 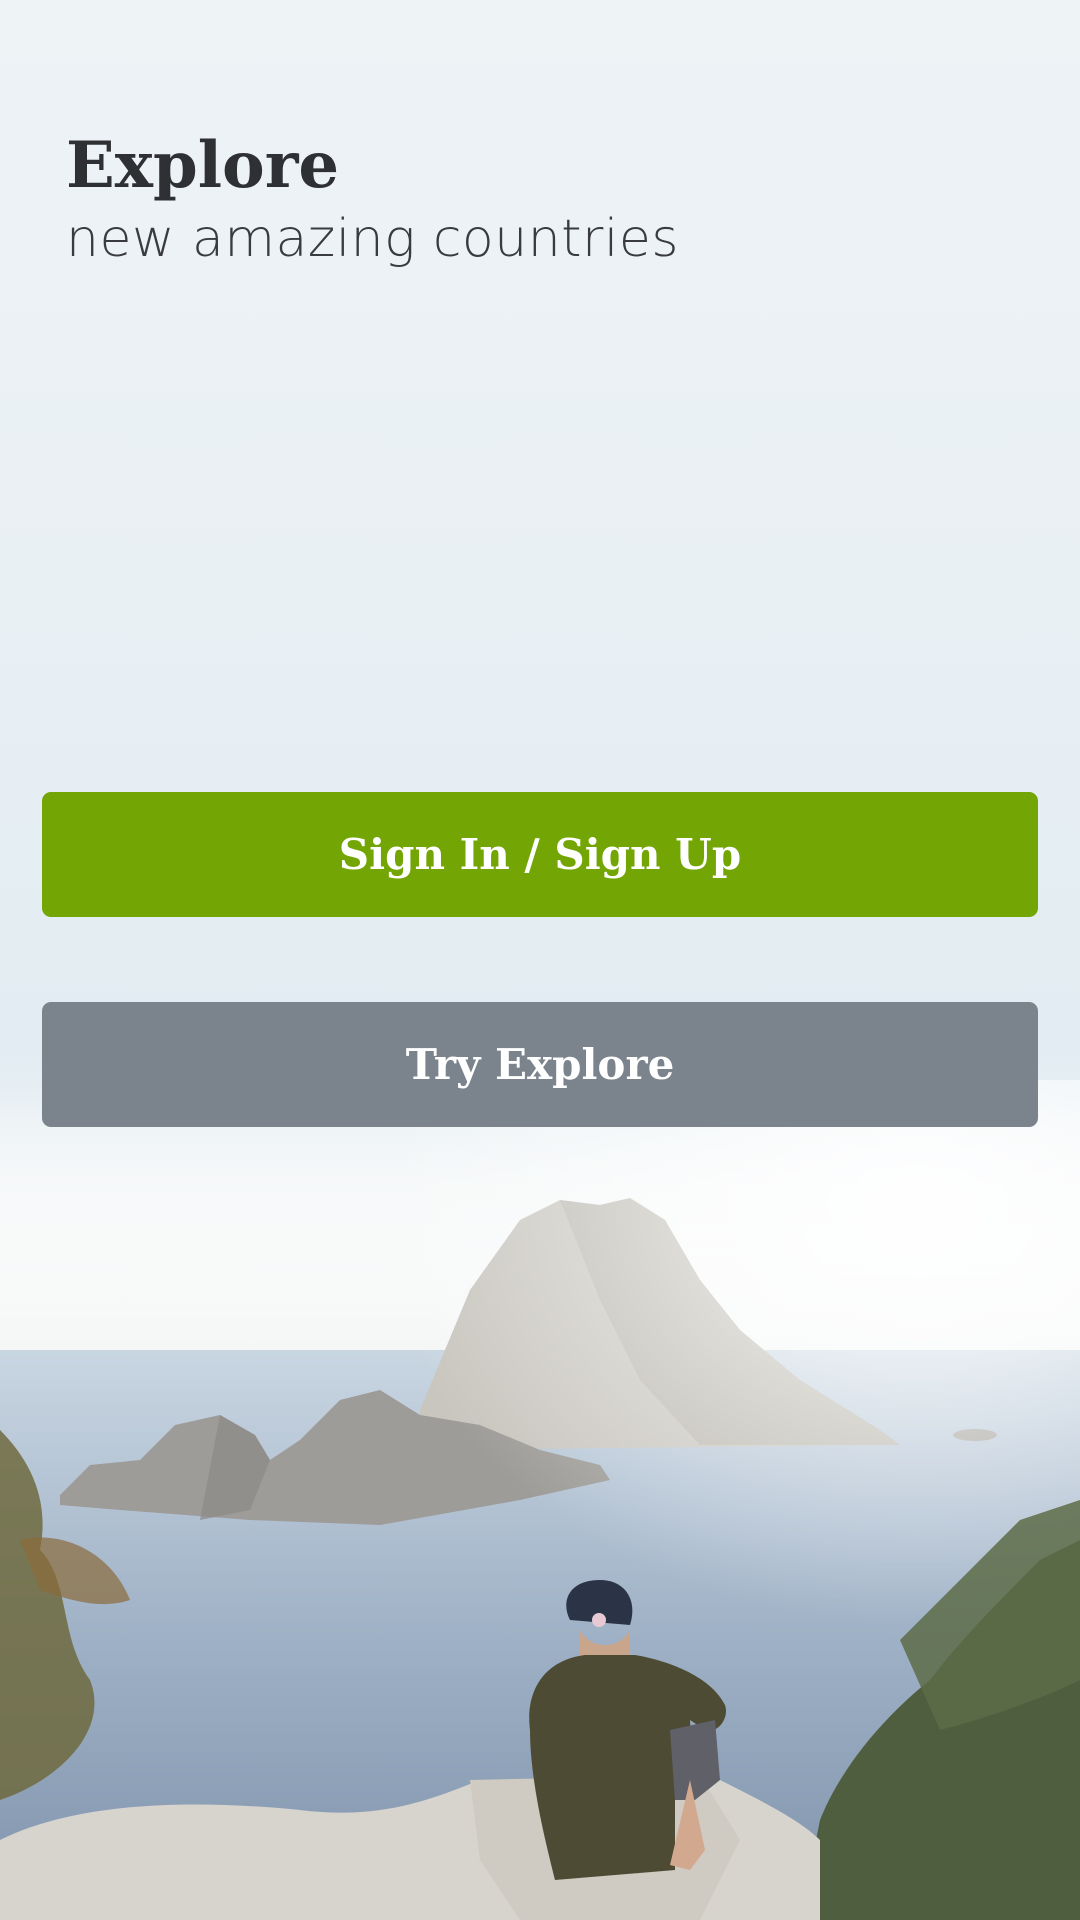 I want to click on sign-in-sign-up-label: Sign In / Sign Up, so click(x=540, y=854).